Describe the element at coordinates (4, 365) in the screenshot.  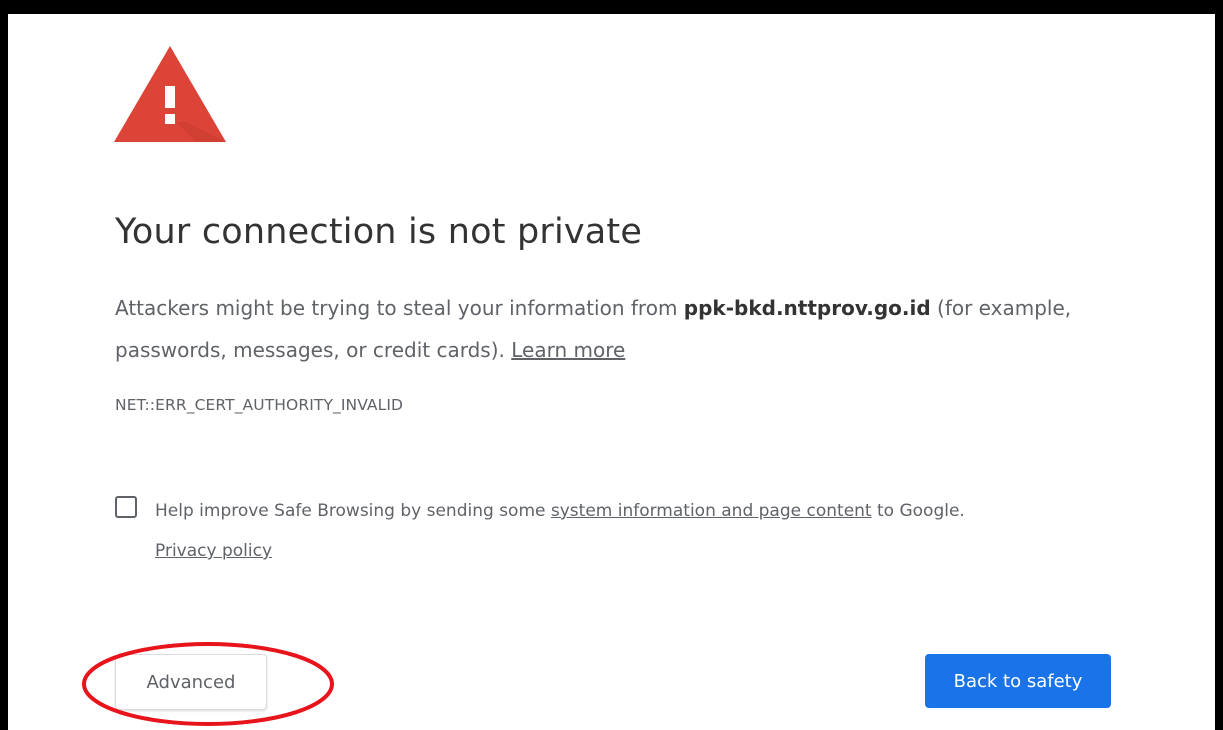
I see `frame-border-left` at that location.